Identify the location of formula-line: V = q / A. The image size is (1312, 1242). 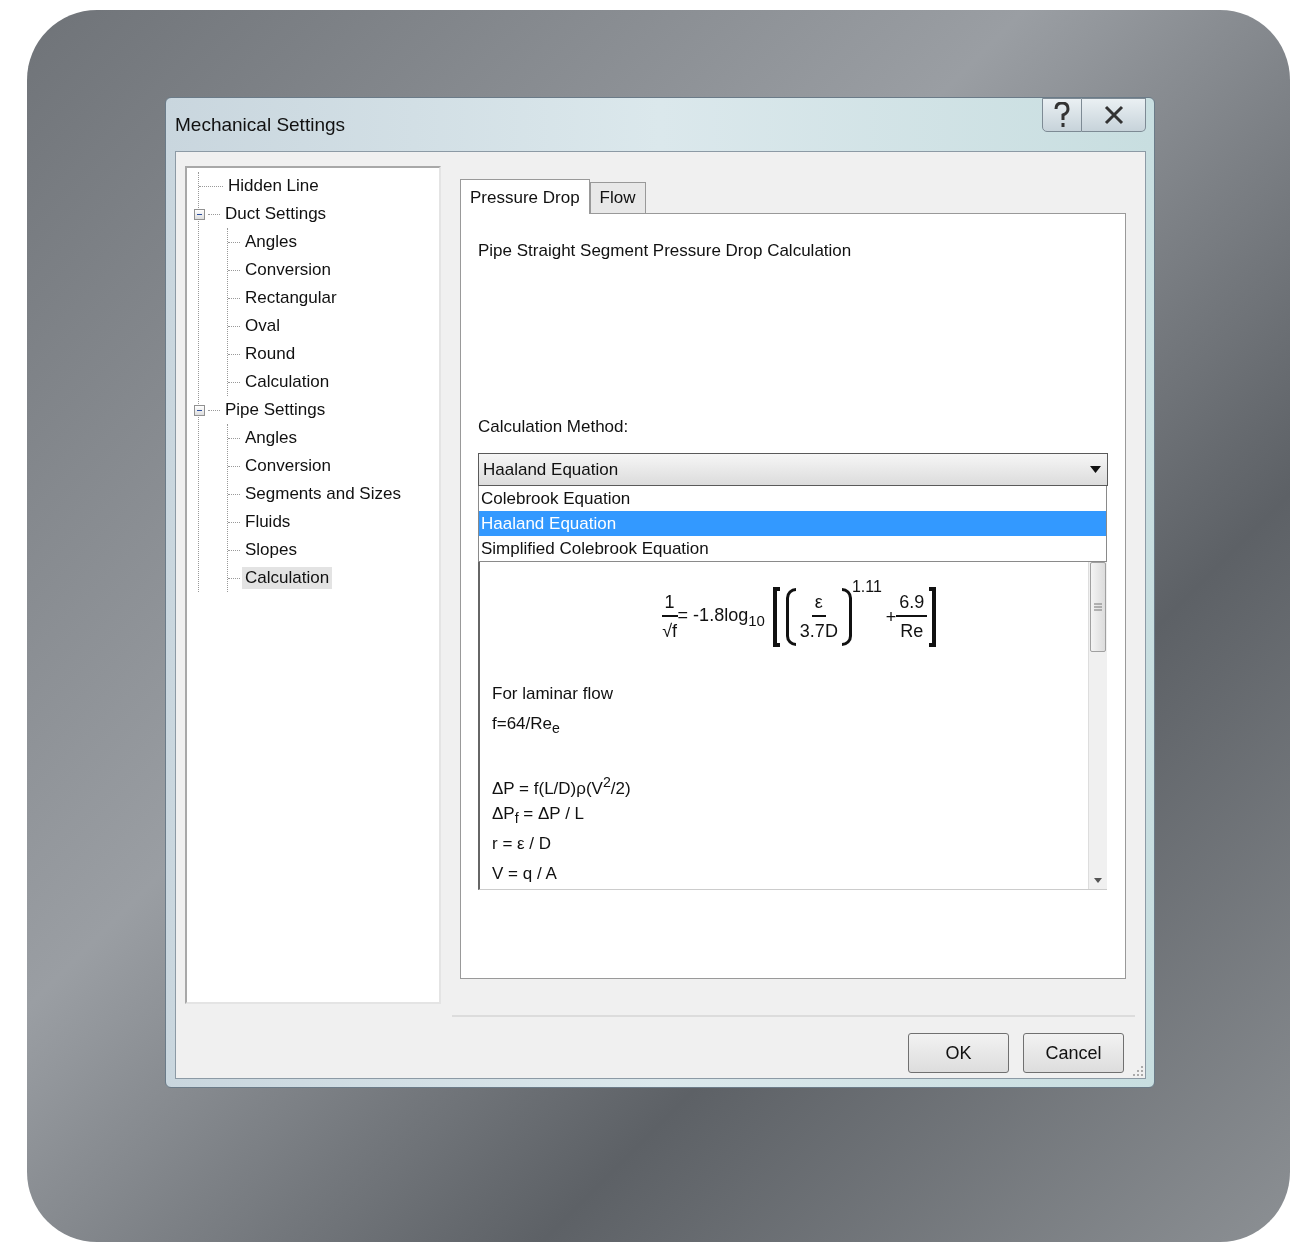
(524, 873).